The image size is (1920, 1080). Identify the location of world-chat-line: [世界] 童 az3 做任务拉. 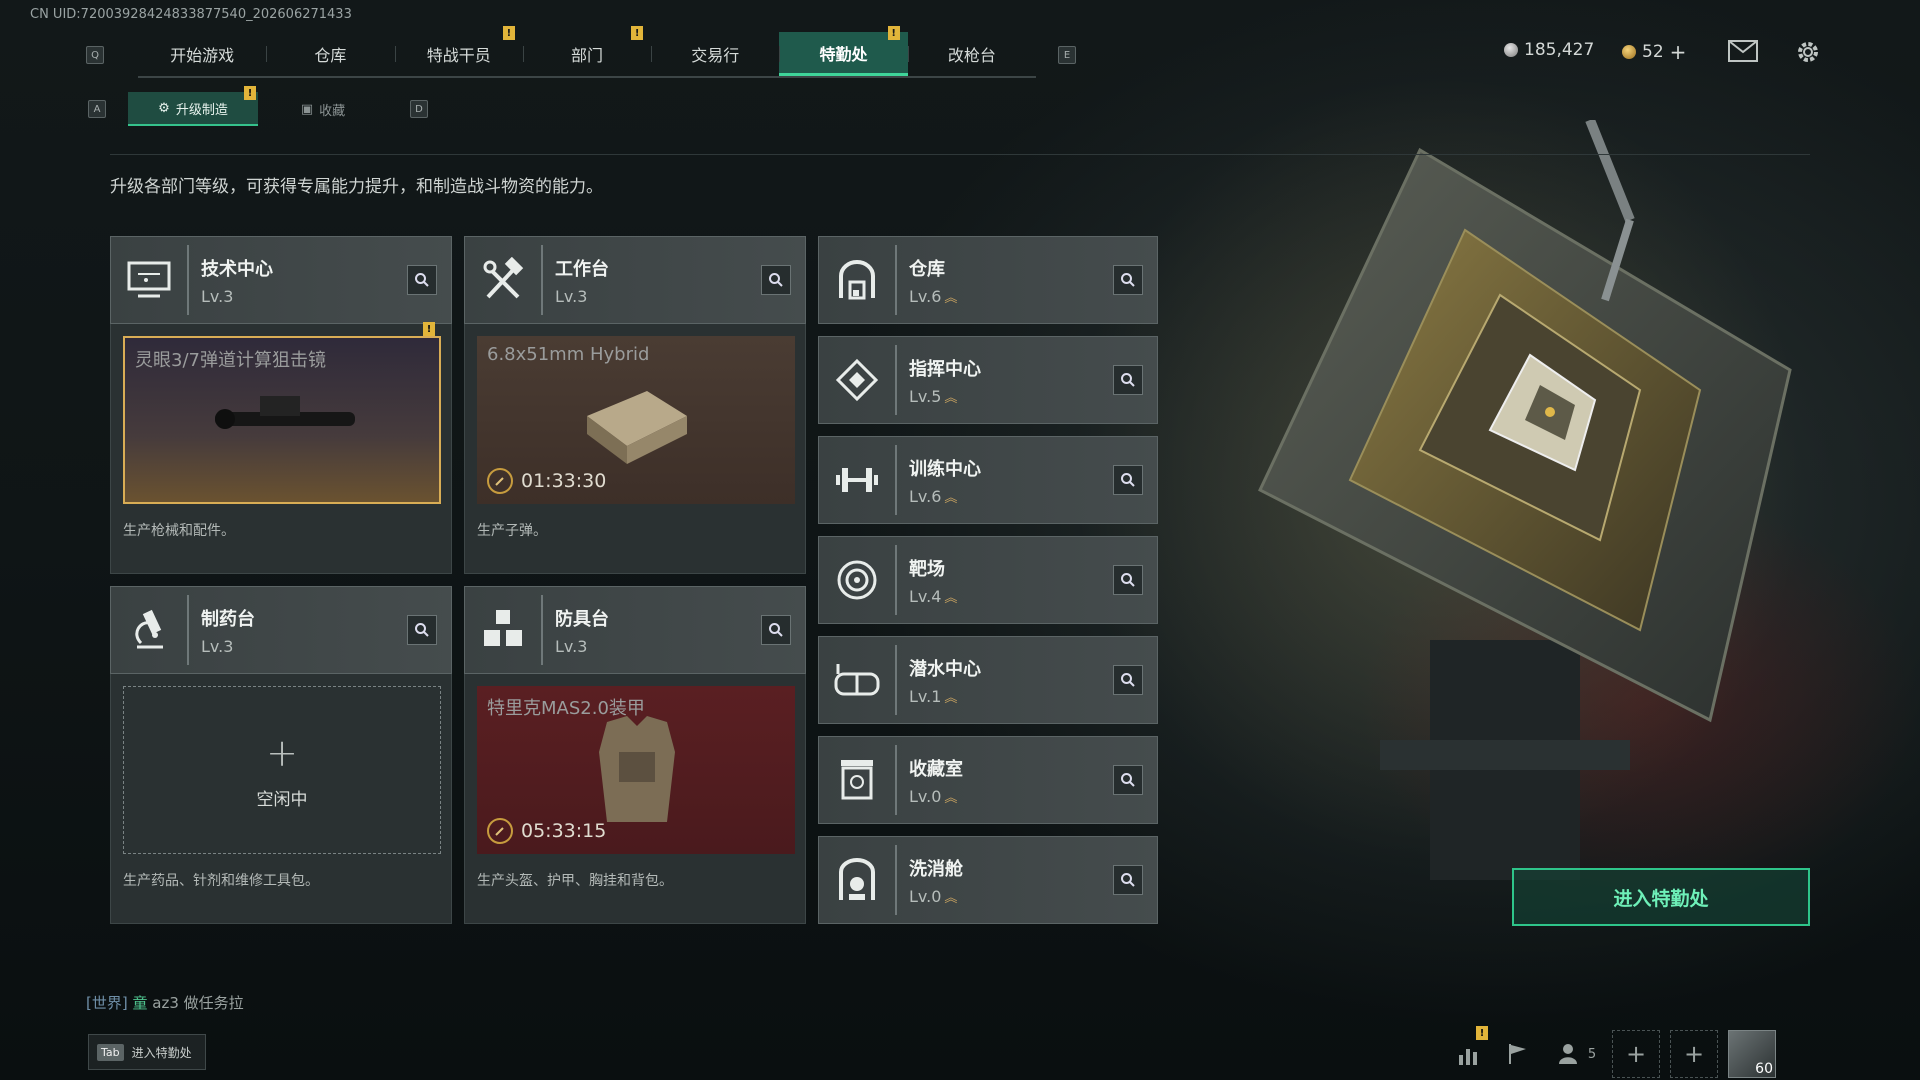
(165, 1002).